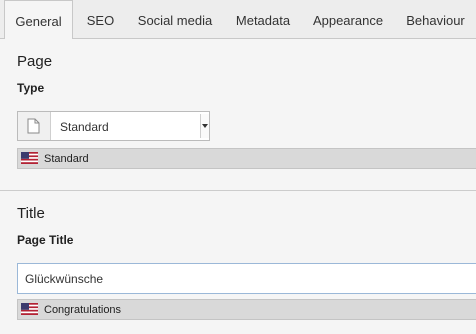 This screenshot has height=334, width=476. I want to click on type-translation-bar: Standard, so click(246, 158).